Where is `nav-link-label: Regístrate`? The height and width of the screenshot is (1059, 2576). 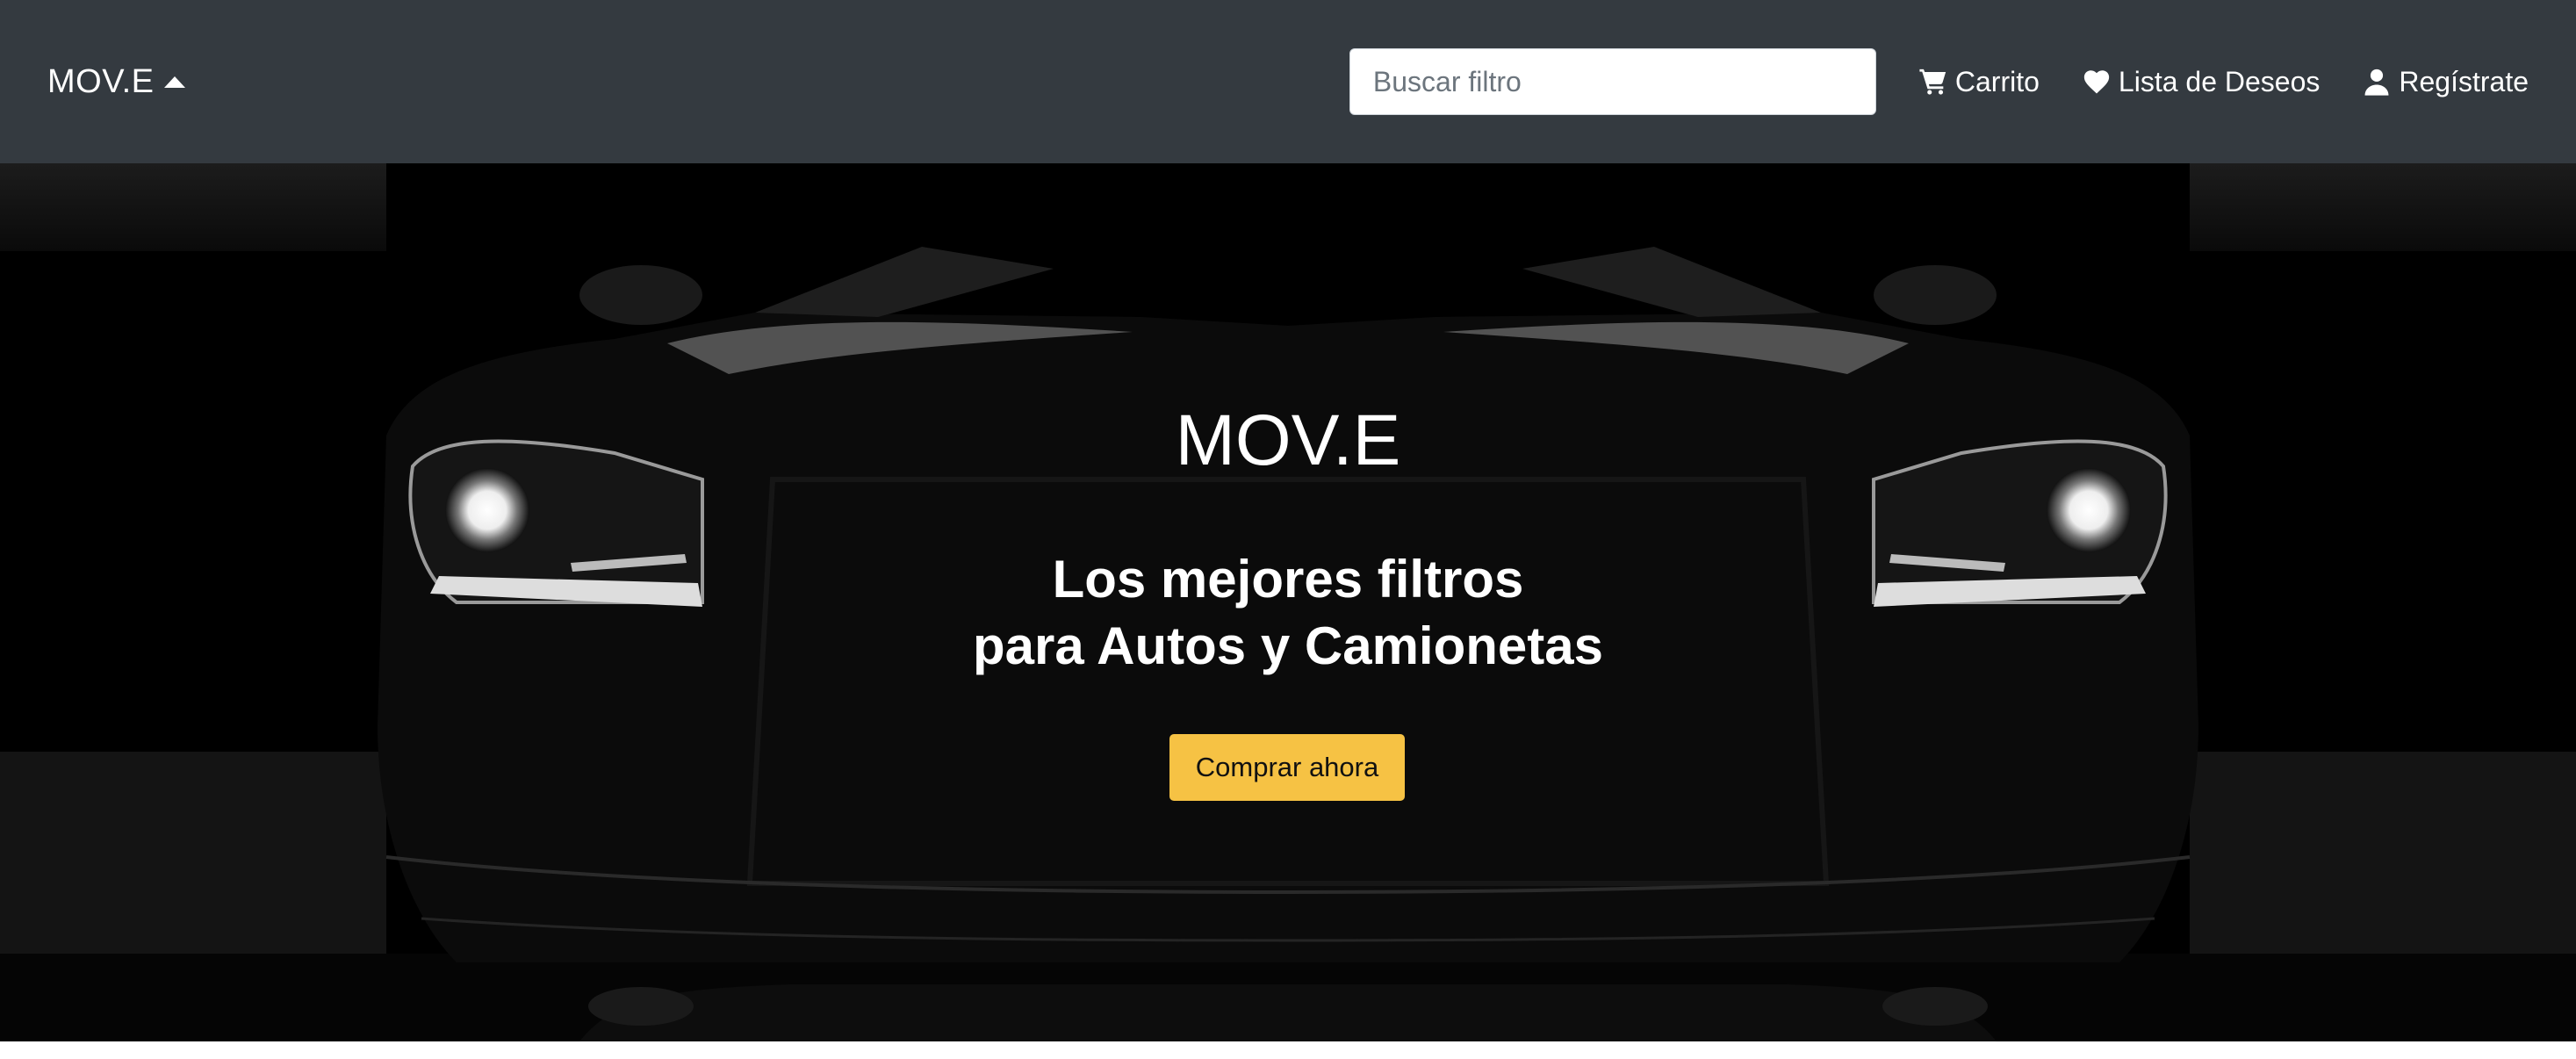 nav-link-label: Regístrate is located at coordinates (2464, 81).